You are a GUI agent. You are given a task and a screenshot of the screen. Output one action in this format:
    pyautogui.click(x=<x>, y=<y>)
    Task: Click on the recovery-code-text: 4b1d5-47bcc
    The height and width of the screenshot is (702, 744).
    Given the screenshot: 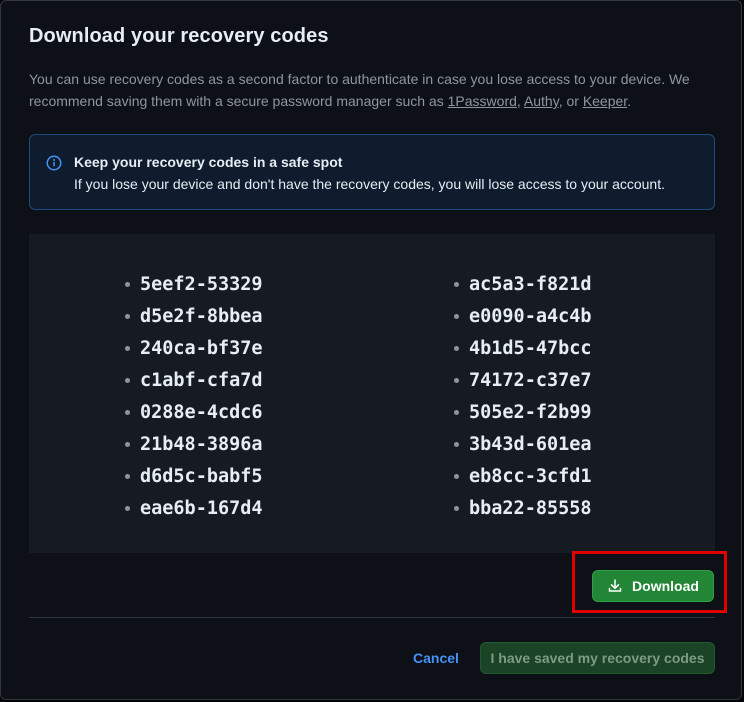 What is the action you would take?
    pyautogui.click(x=530, y=348)
    